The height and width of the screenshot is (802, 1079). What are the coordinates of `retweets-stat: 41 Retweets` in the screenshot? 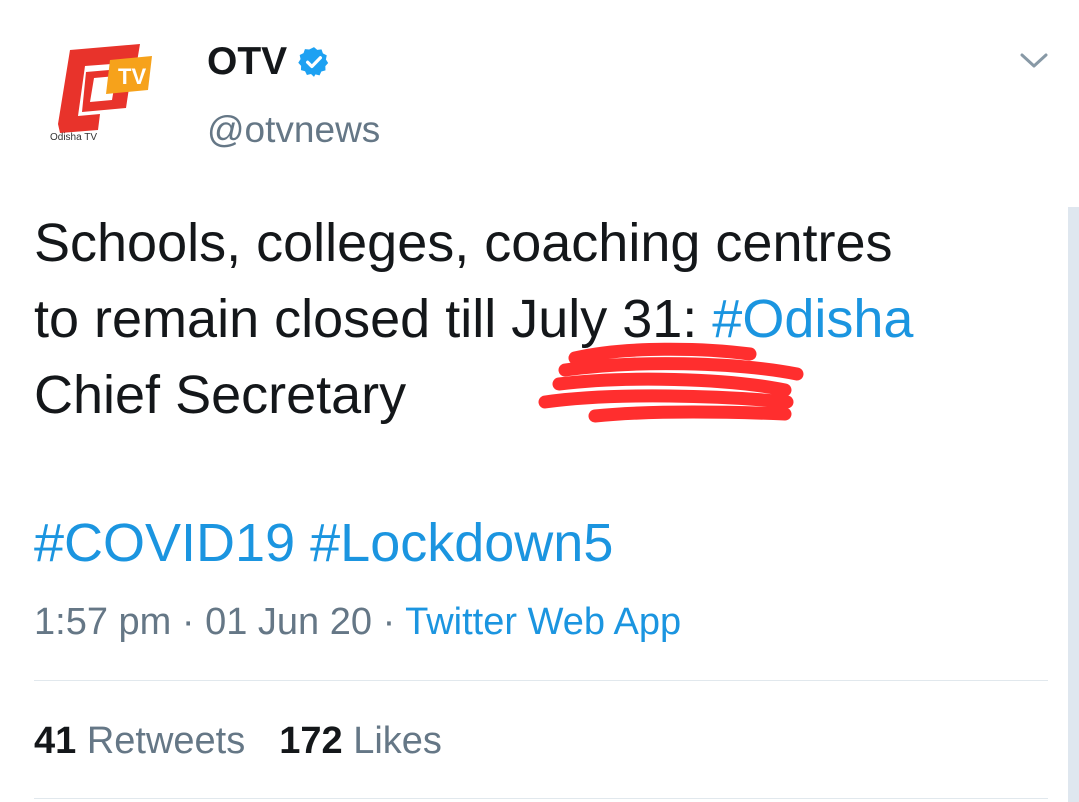 It's located at (139, 741).